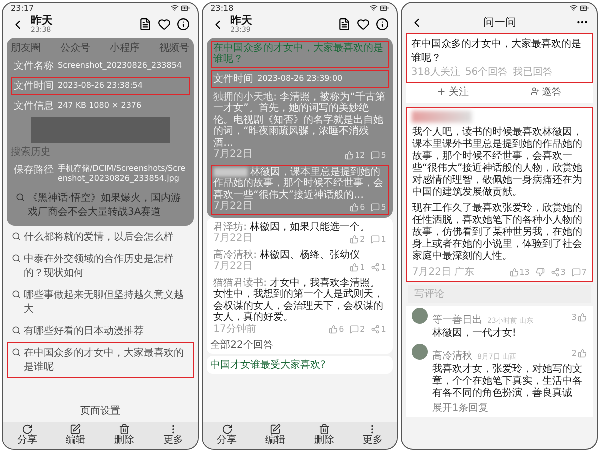  I want to click on search-history-item: 《黑神话·悟空》如果爆火，国内游戏厂商会不会大量转战3A赛道, so click(100, 204).